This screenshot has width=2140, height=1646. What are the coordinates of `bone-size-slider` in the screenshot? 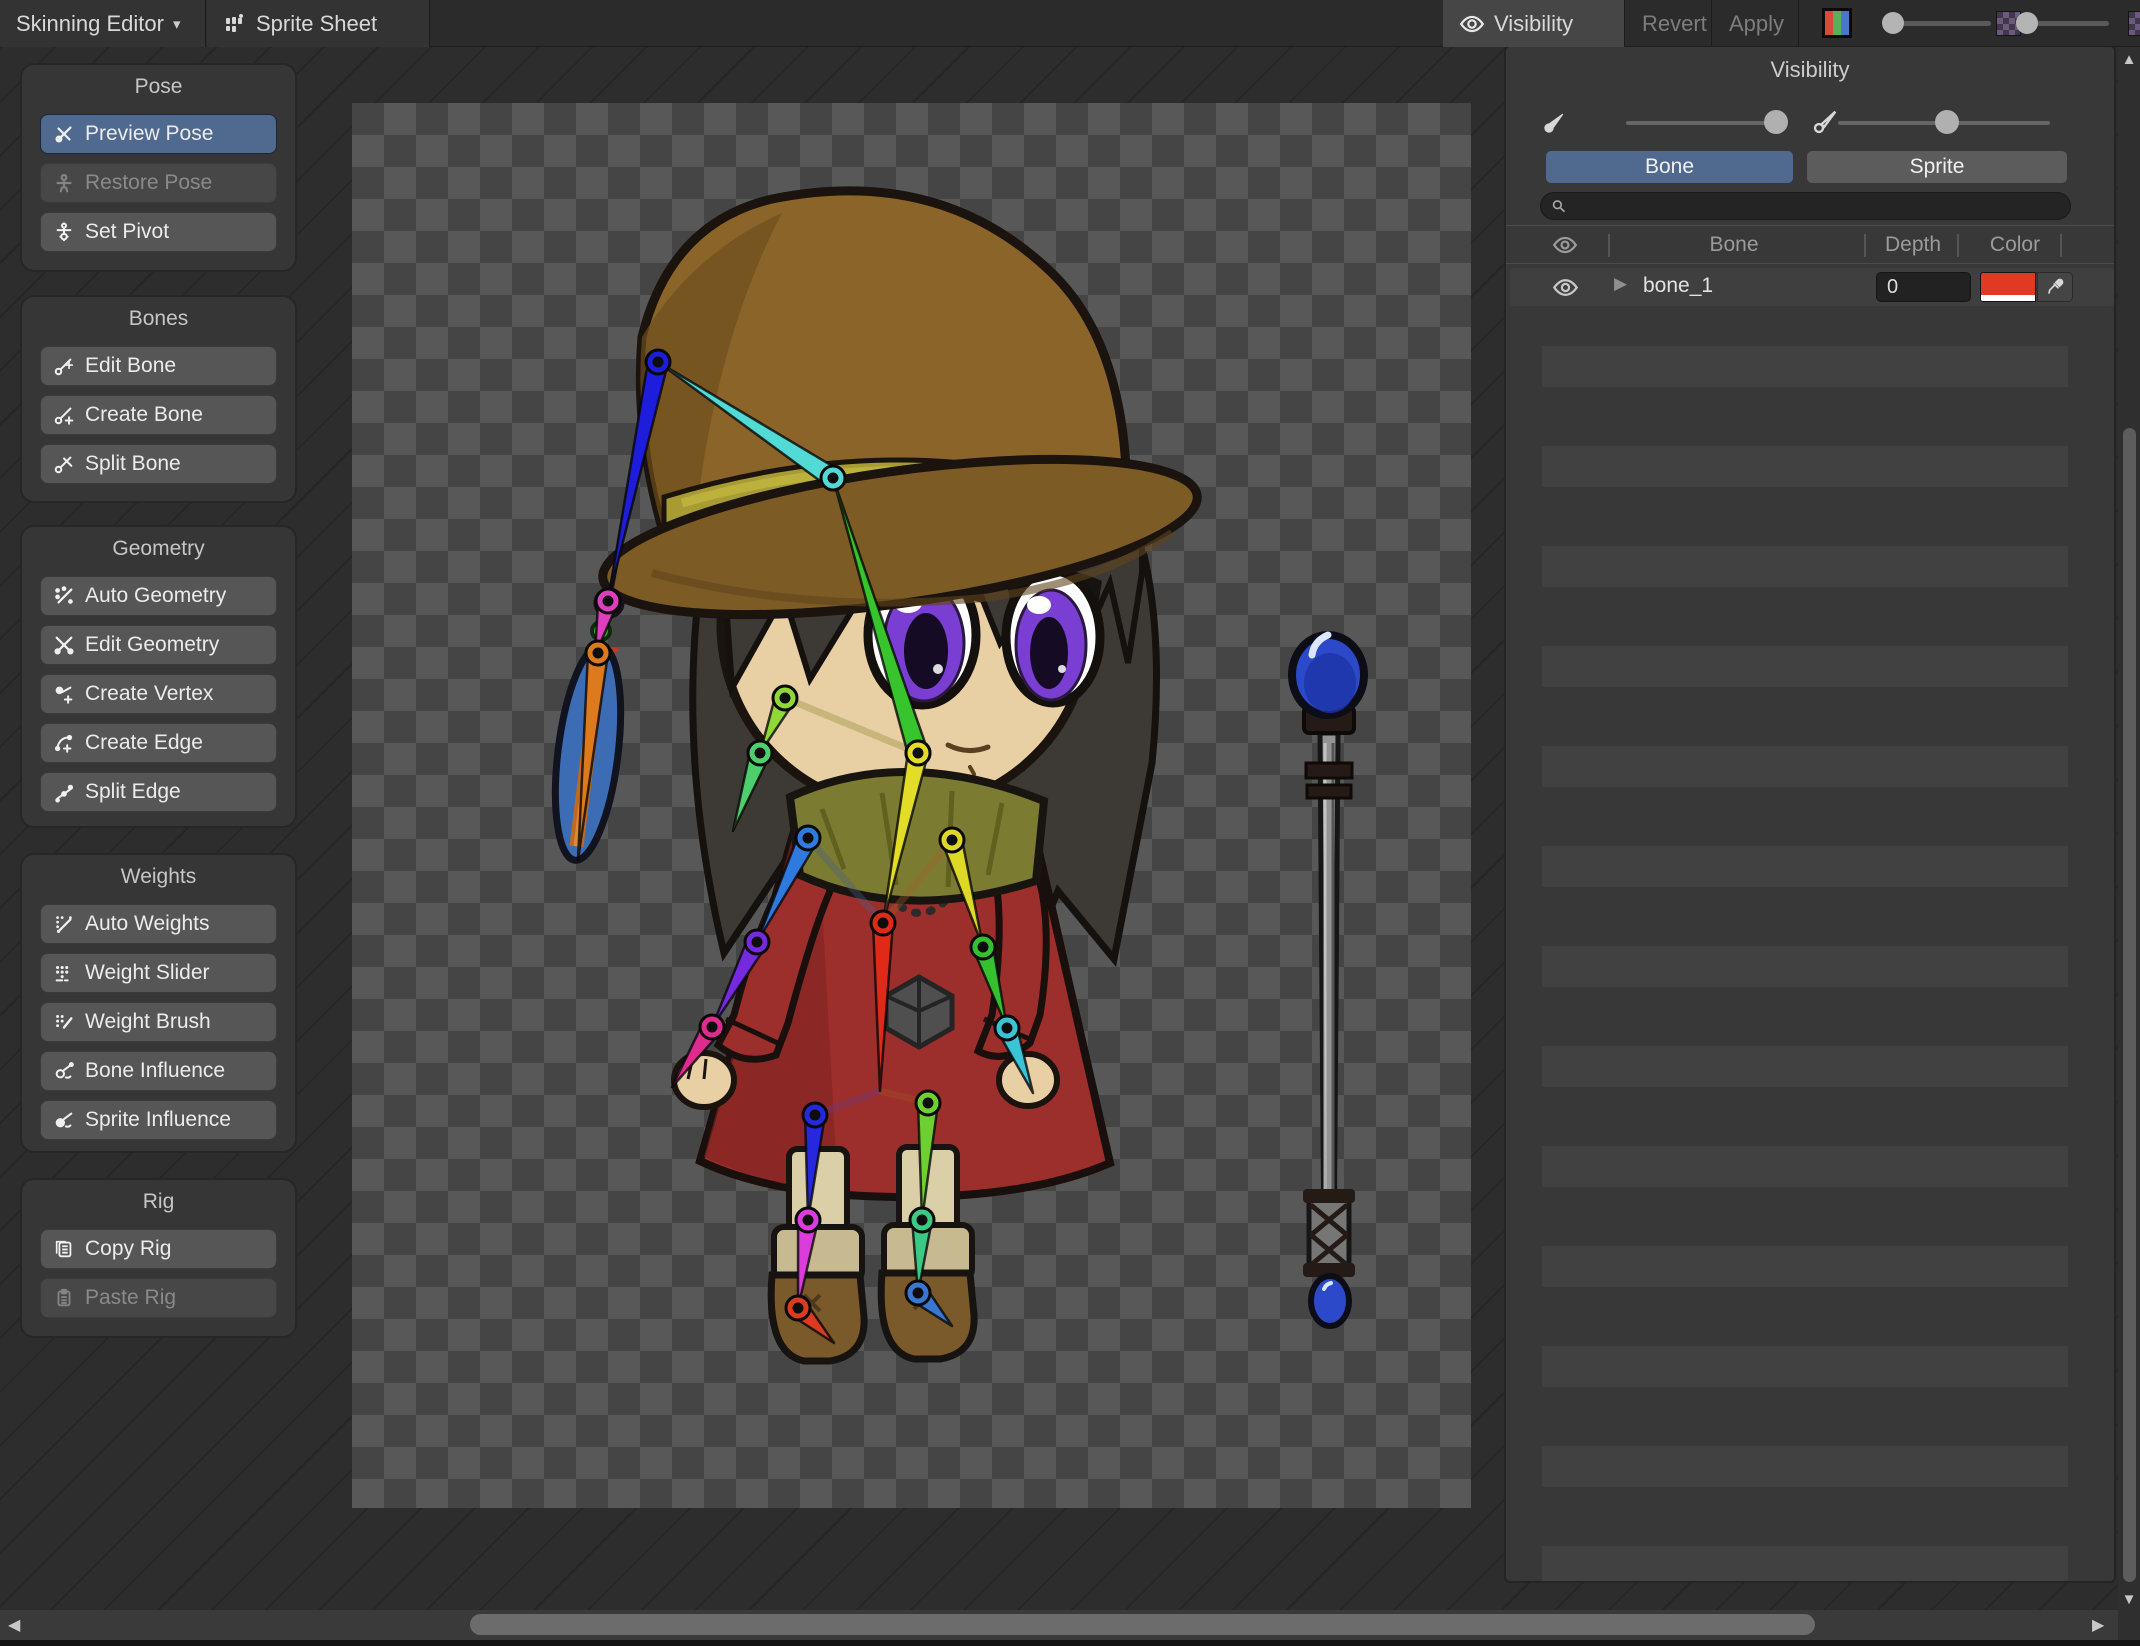 It's located at (1697, 123).